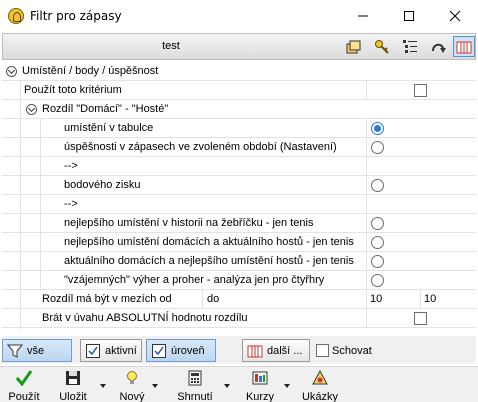  Describe the element at coordinates (239, 128) in the screenshot. I see `option-row: umístění v tabulce` at that location.